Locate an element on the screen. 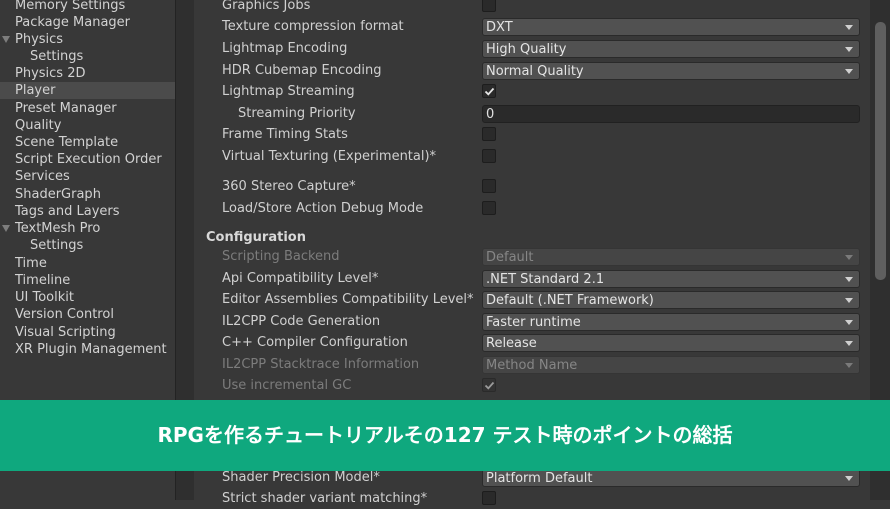 This screenshot has height=509, width=890. configuration-section-title: Configuration is located at coordinates (256, 237).